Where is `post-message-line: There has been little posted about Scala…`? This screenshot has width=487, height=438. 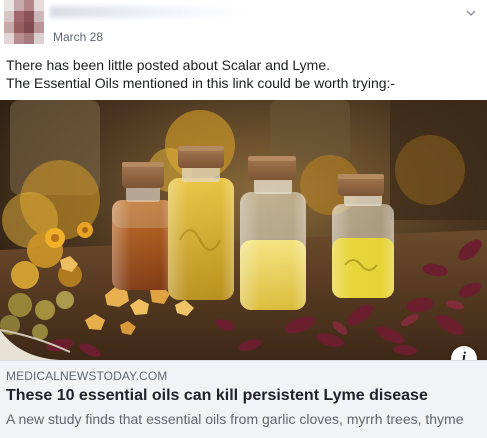
post-message-line: There has been little posted about Scala… is located at coordinates (168, 65).